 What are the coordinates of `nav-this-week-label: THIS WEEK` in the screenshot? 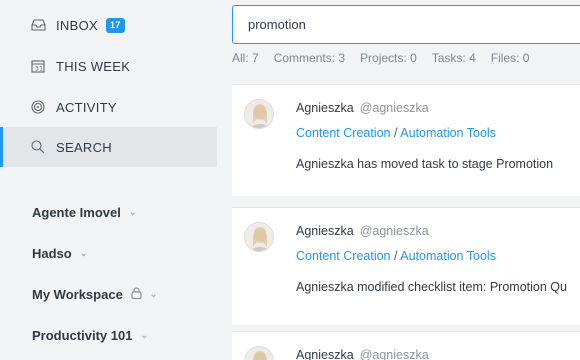 It's located at (93, 66).